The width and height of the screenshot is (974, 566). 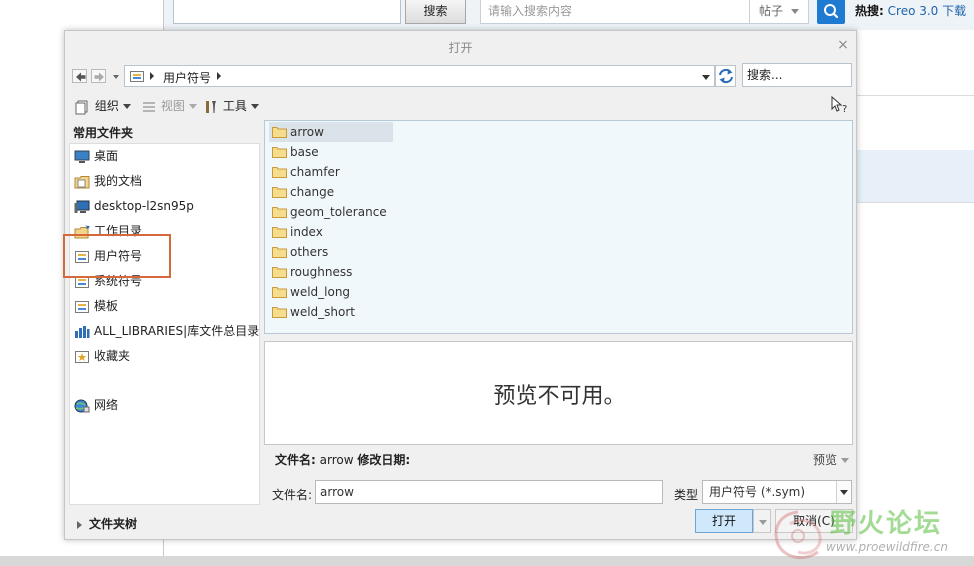 I want to click on list-item: others, so click(x=298, y=252).